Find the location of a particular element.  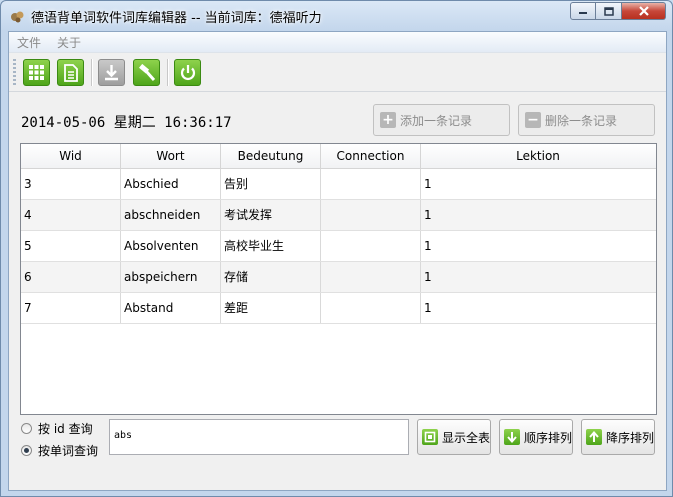

radio-query-by-word: 按单词查询 is located at coordinates (59, 450).